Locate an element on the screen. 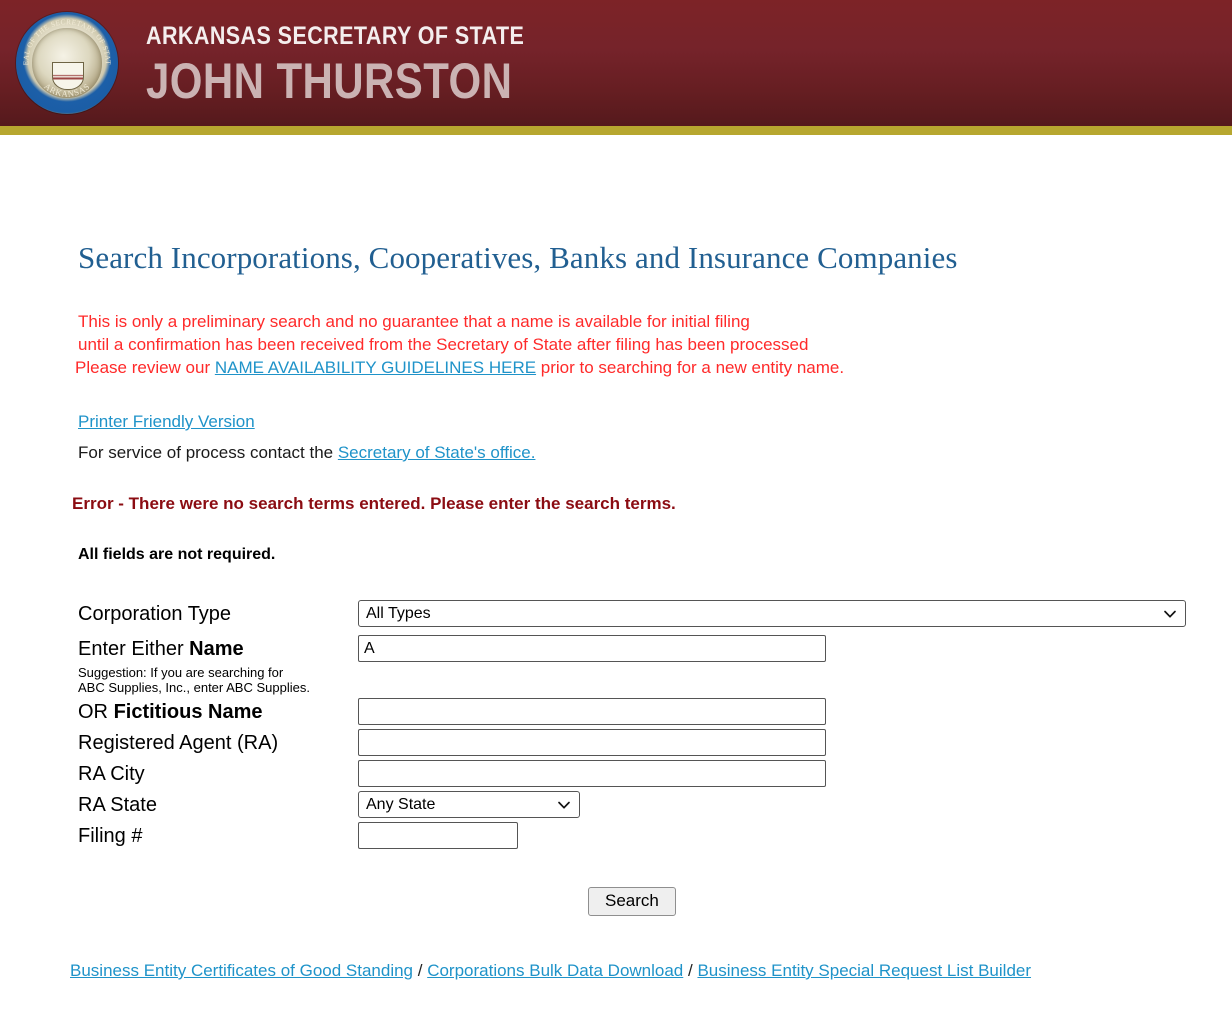 The height and width of the screenshot is (1026, 1232). corporation-type-control: All Types is located at coordinates (783, 613).